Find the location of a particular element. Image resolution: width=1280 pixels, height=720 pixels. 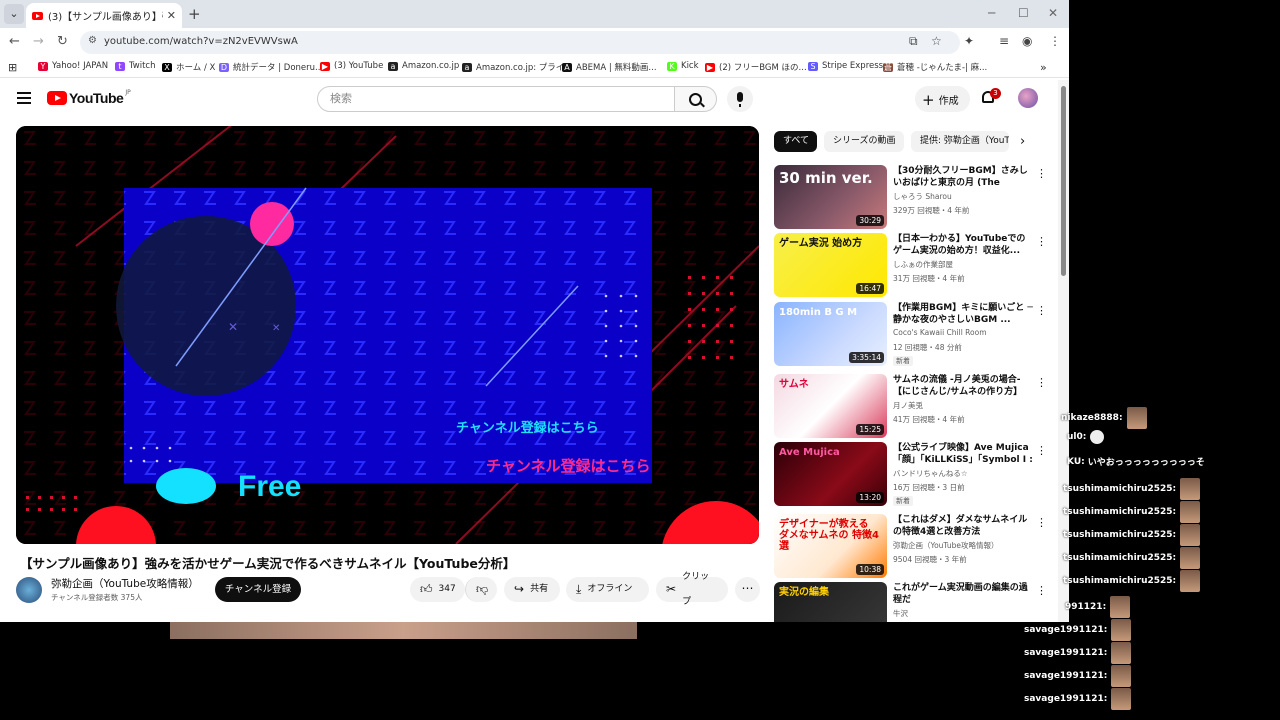

chips-next-icon: › is located at coordinates (1022, 141).